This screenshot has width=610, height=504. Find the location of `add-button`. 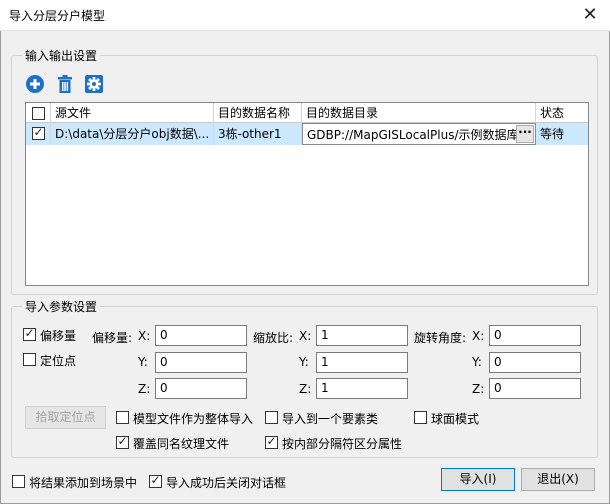

add-button is located at coordinates (35, 84).